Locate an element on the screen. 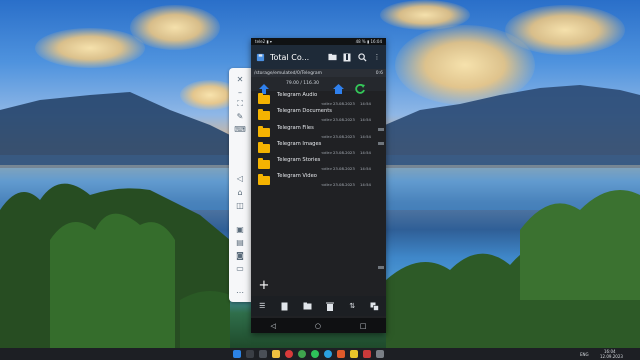  storage-space-info: 79.00 / 116.30 is located at coordinates (303, 83).